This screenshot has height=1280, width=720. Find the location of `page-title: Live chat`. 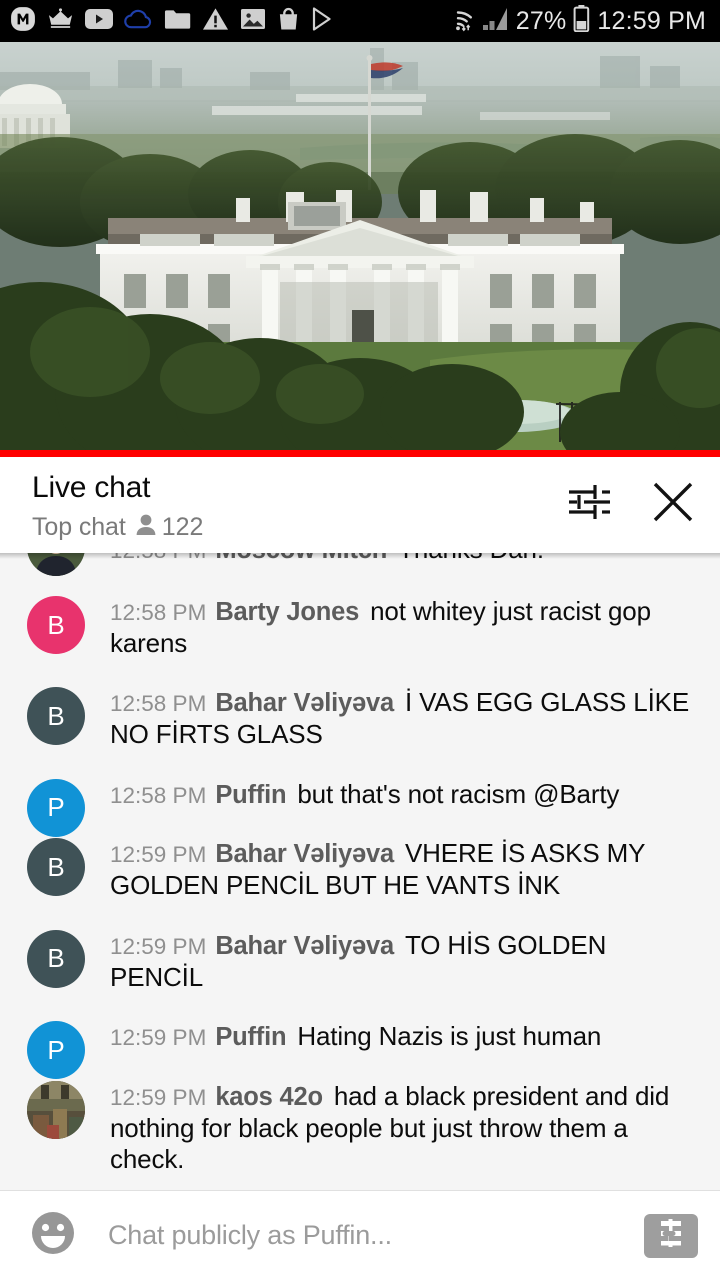

page-title: Live chat is located at coordinates (91, 487).